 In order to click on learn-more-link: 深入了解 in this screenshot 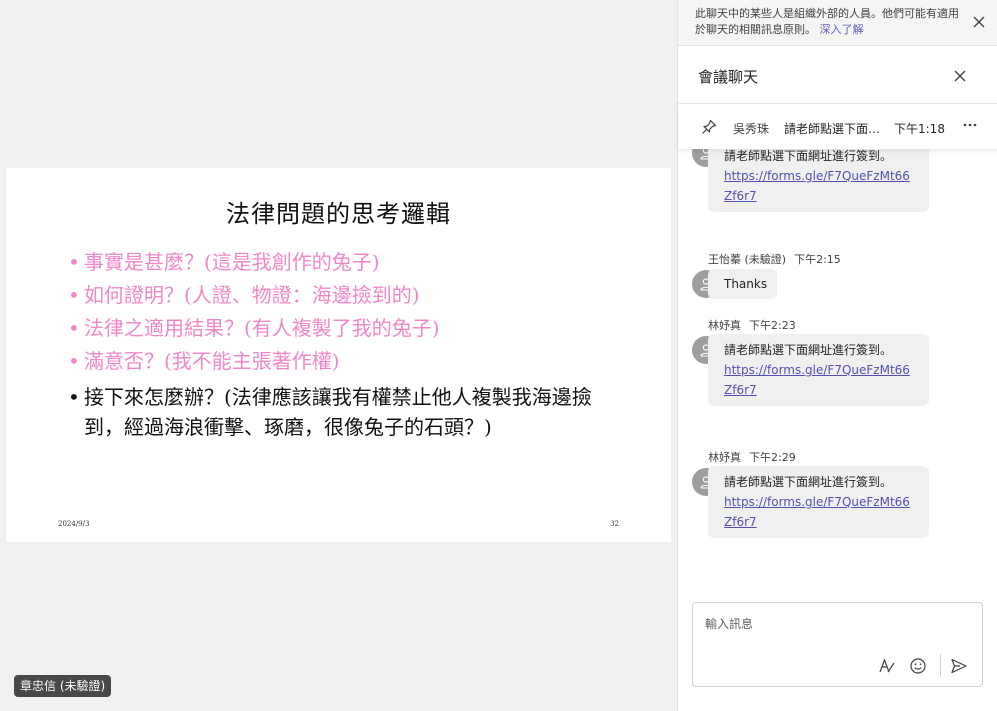, I will do `click(842, 29)`.